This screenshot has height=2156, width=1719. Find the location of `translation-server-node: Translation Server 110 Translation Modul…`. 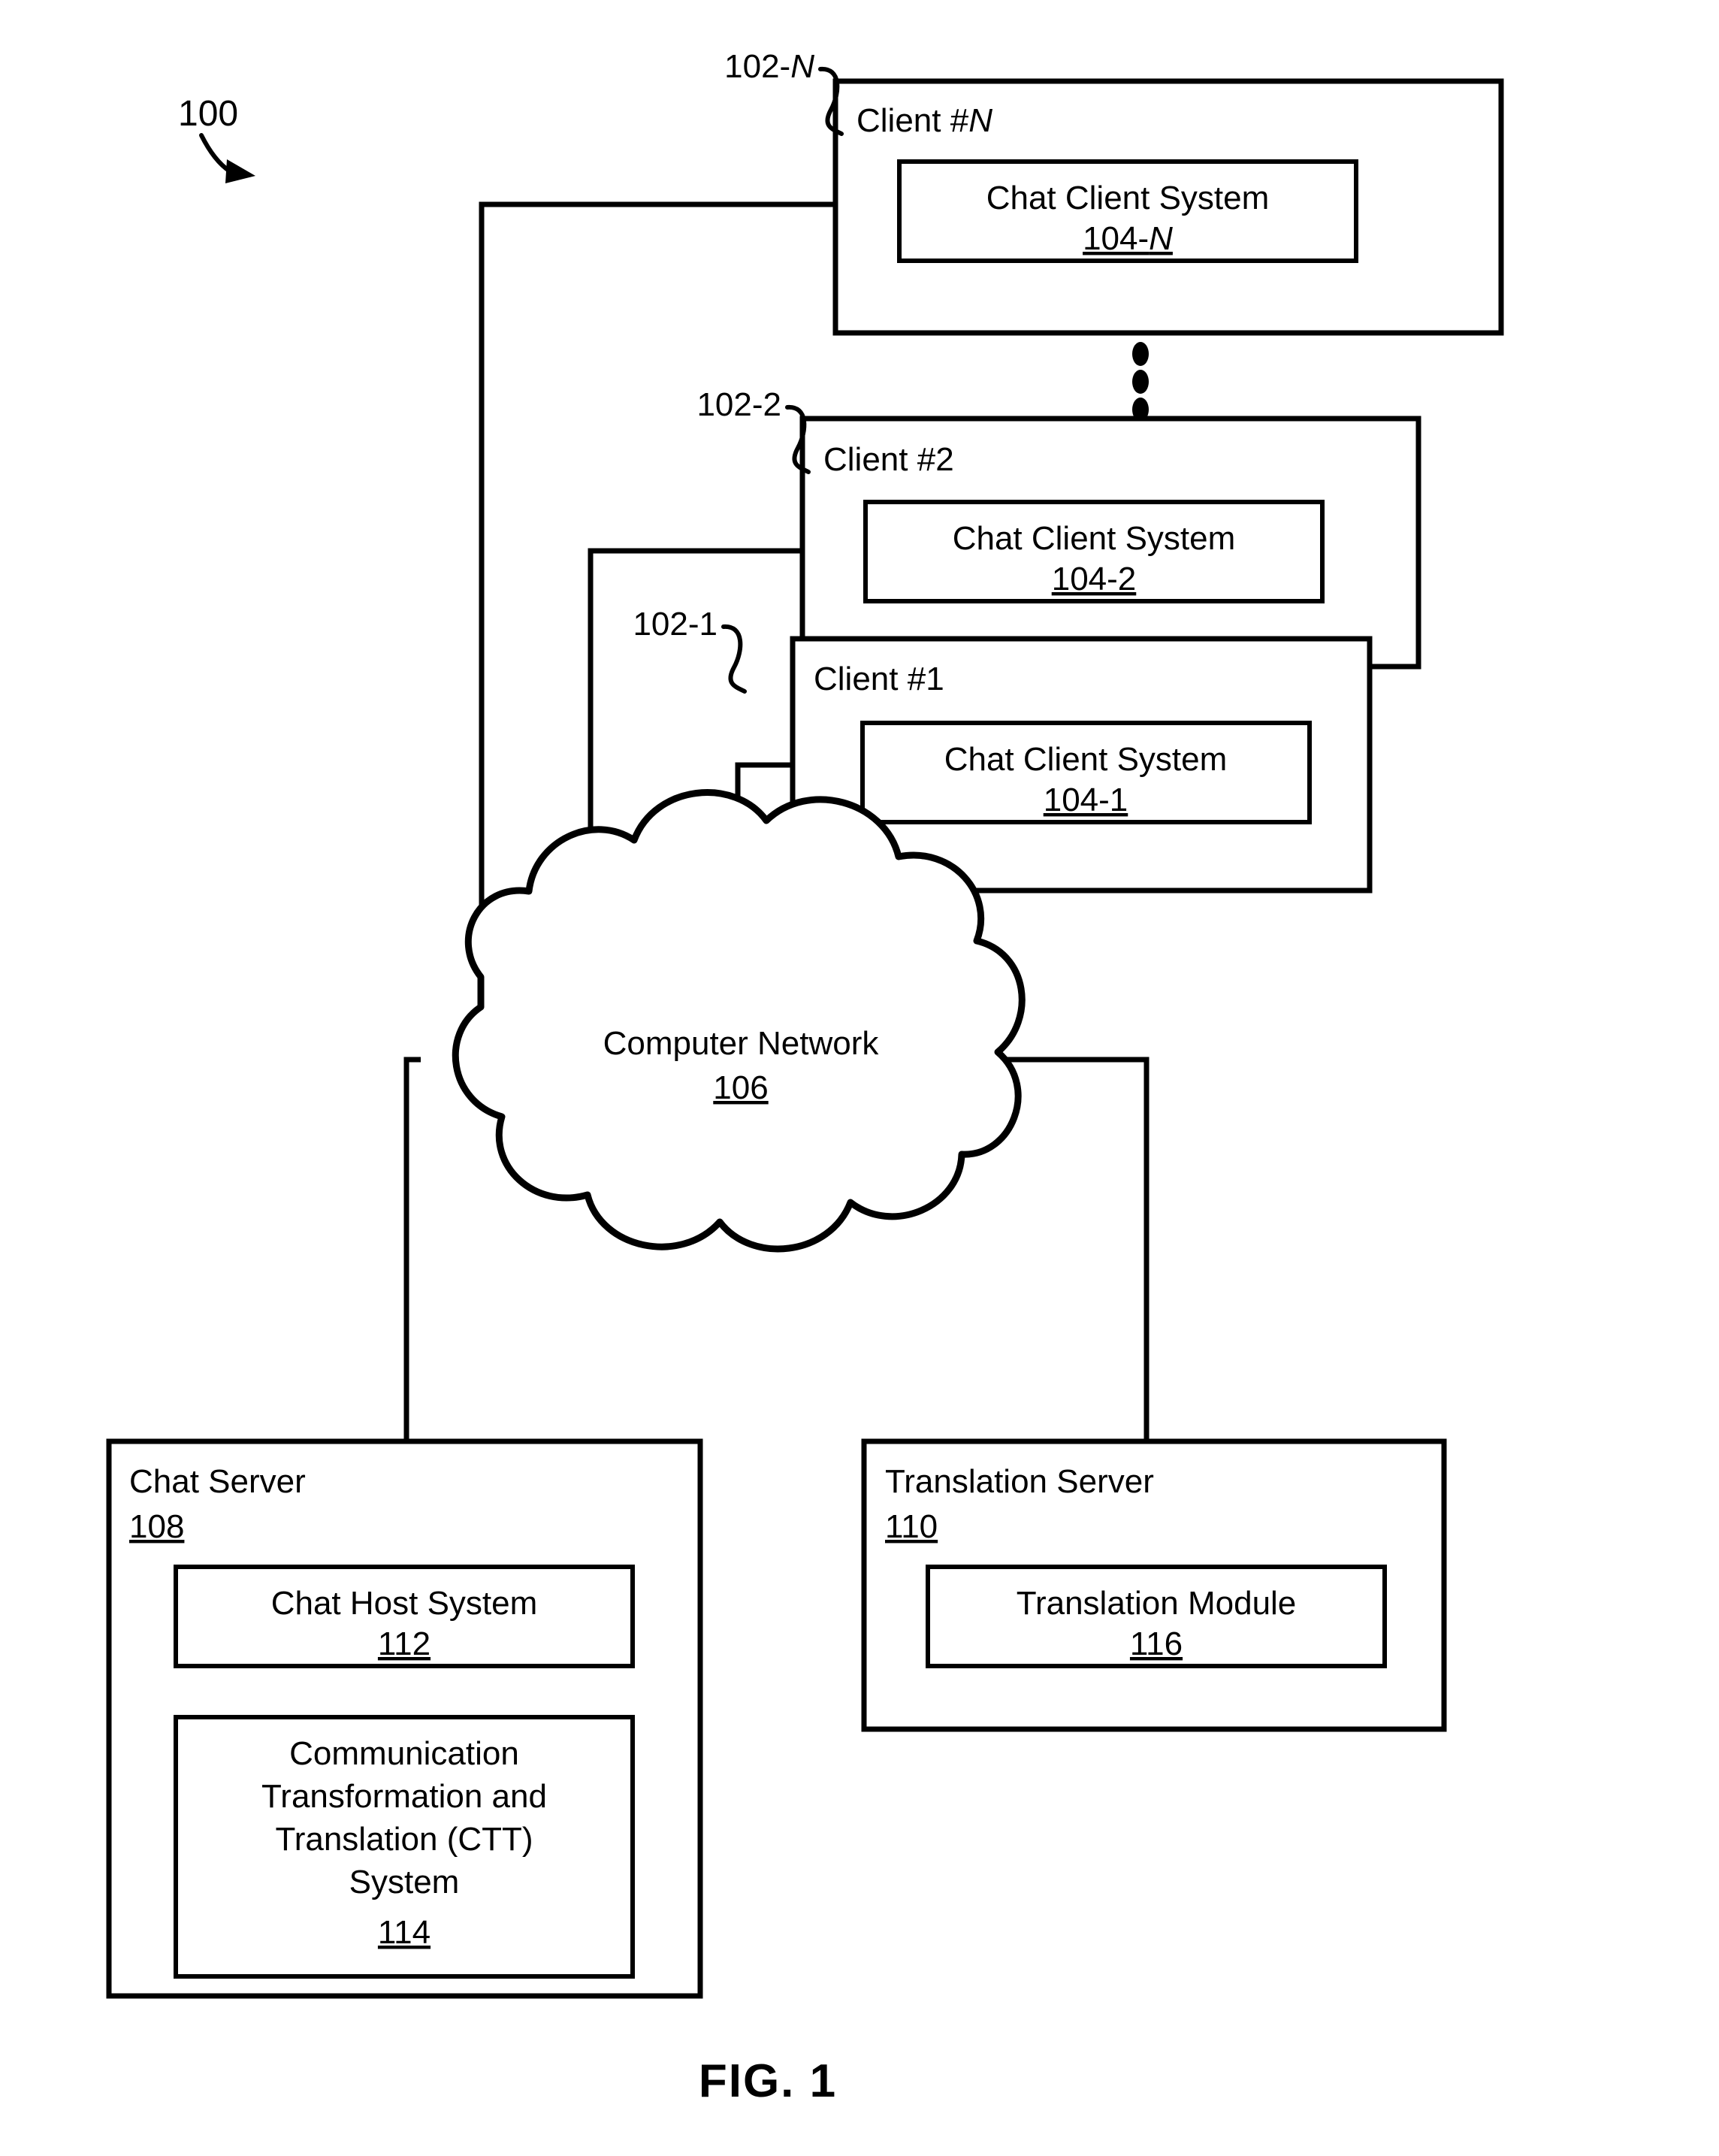

translation-server-node: Translation Server 110 Translation Modul… is located at coordinates (1154, 1585).